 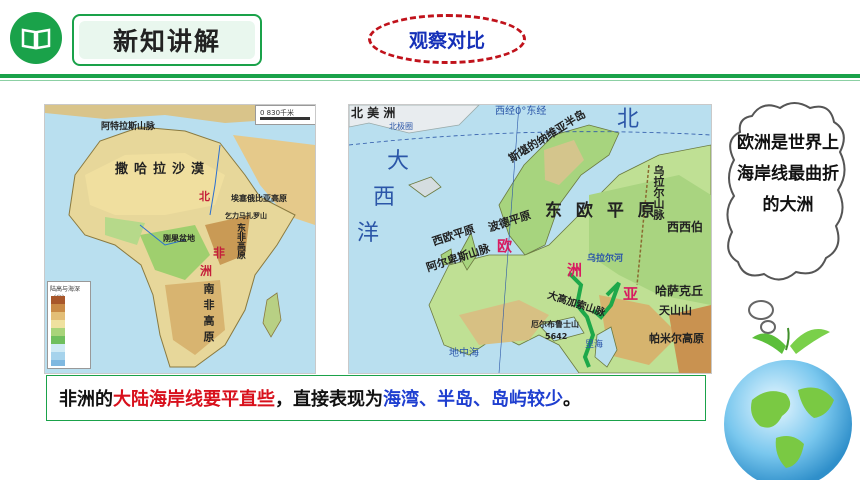 I want to click on caption-highlight-blue: 海湾、半岛、岛屿较少, so click(x=473, y=399).